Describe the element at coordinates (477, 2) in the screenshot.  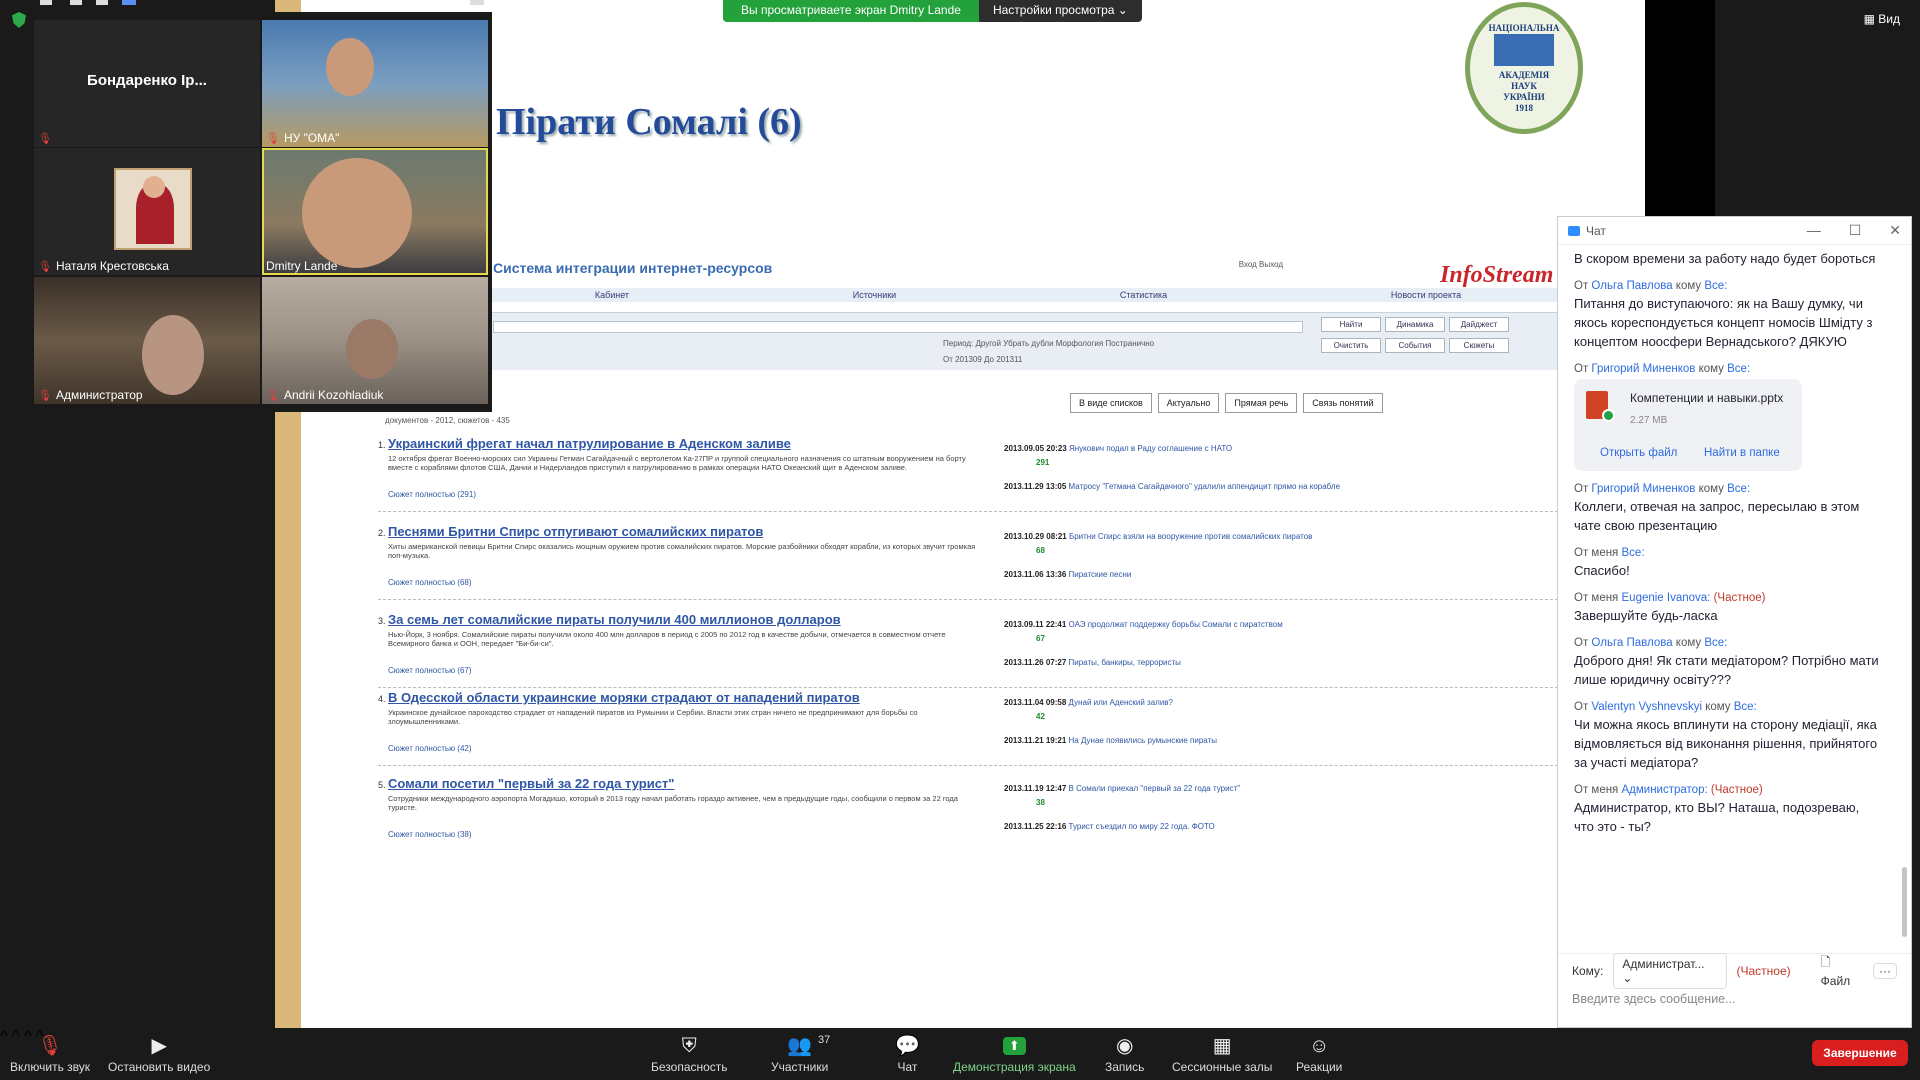
I see `expand-icon` at that location.